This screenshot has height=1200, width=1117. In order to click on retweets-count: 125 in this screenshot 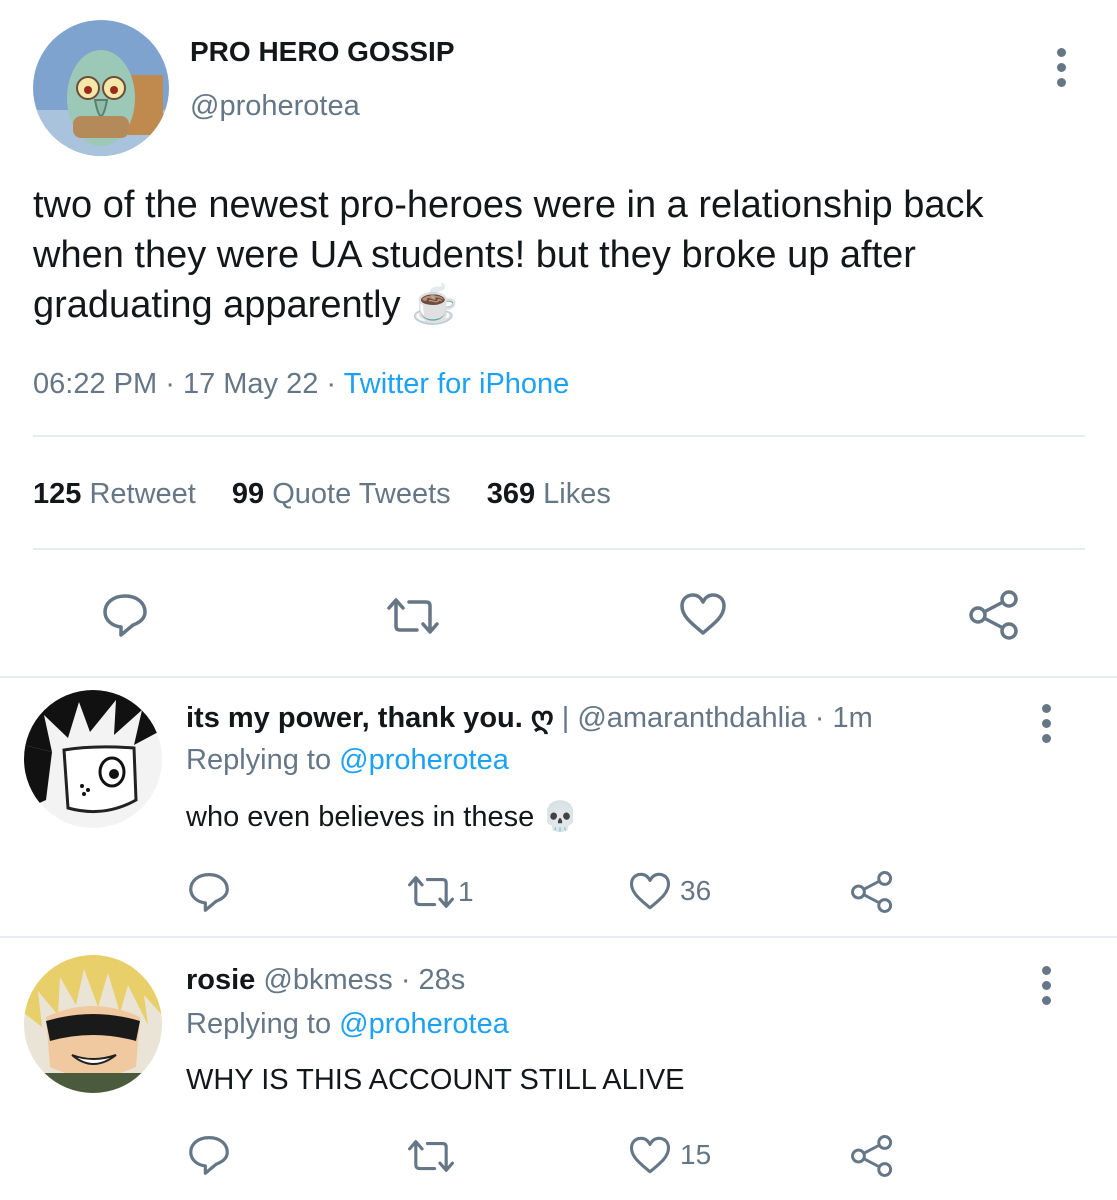, I will do `click(57, 494)`.